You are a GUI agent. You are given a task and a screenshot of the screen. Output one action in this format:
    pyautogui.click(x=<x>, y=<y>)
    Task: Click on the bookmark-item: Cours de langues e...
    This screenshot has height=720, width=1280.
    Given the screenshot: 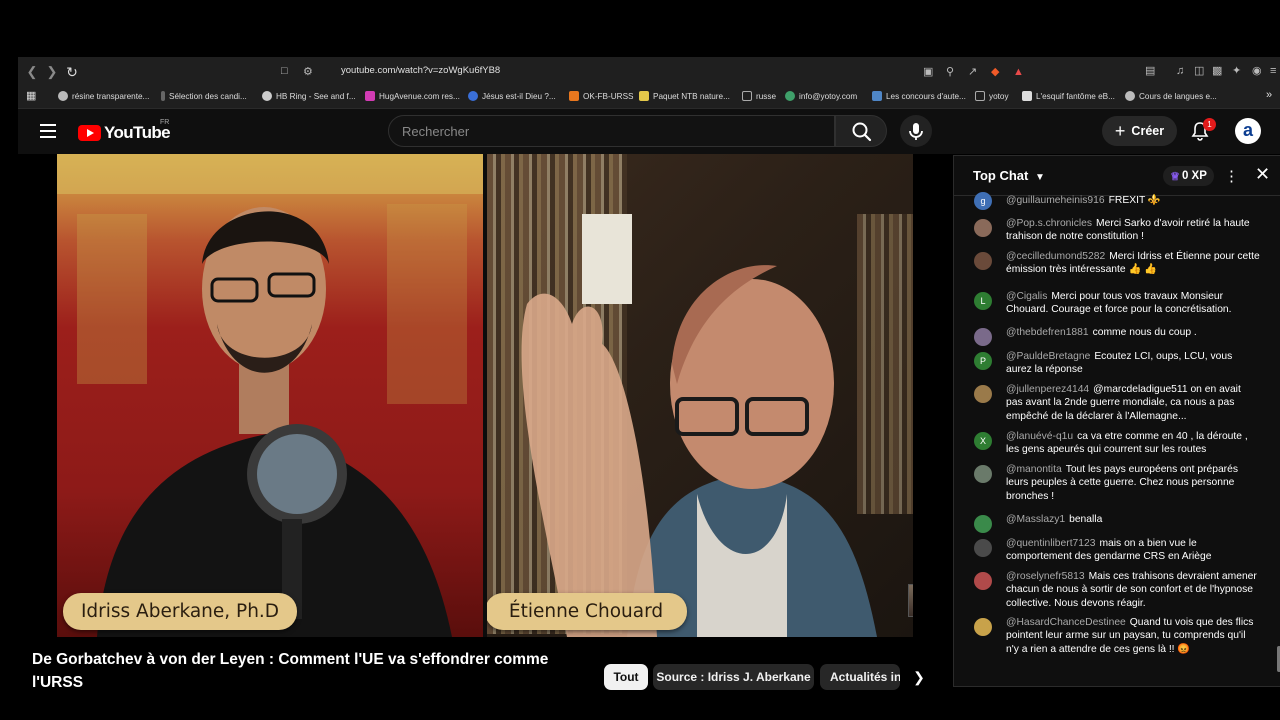 What is the action you would take?
    pyautogui.click(x=1171, y=96)
    